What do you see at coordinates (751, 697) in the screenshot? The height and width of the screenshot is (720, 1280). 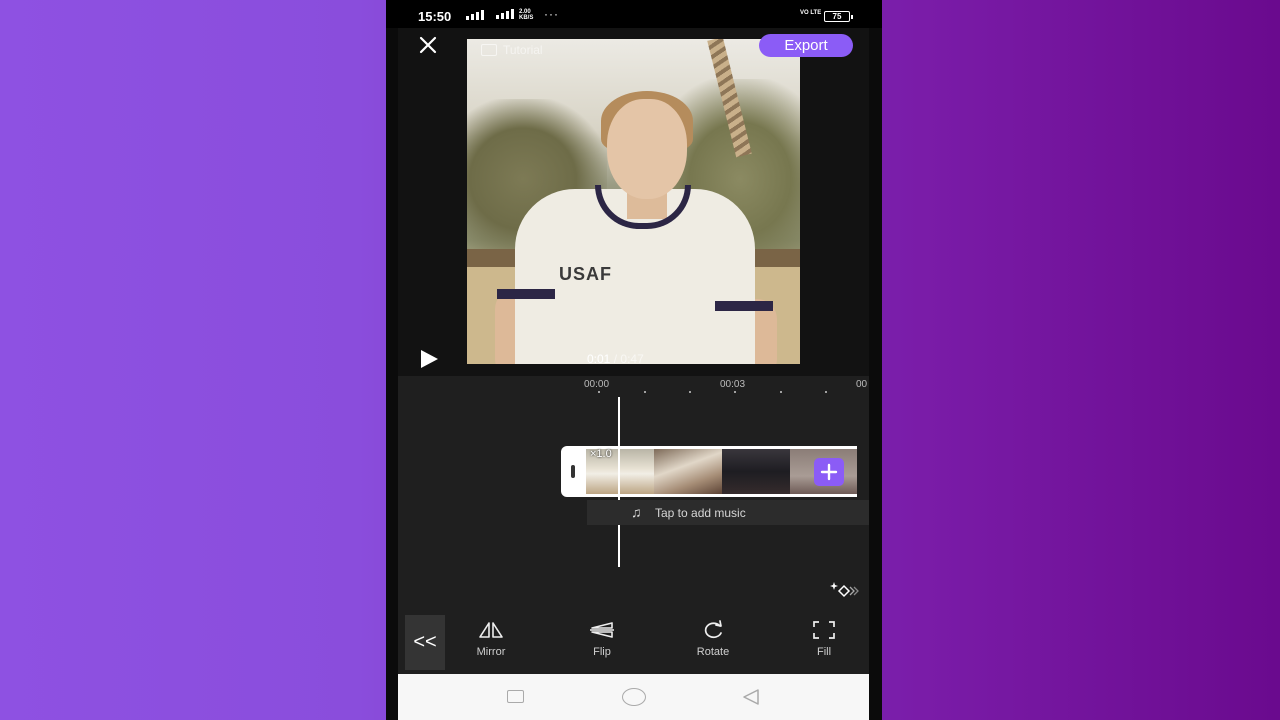 I see `back-icon` at bounding box center [751, 697].